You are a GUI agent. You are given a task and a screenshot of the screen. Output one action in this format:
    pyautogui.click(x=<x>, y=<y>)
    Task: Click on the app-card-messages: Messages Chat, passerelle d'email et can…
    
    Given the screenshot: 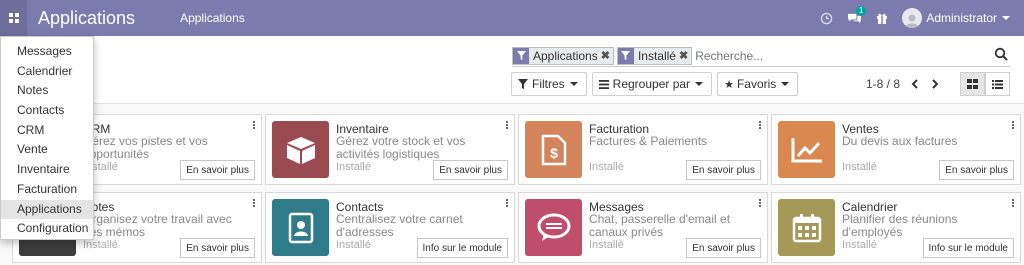 What is the action you would take?
    pyautogui.click(x=643, y=227)
    